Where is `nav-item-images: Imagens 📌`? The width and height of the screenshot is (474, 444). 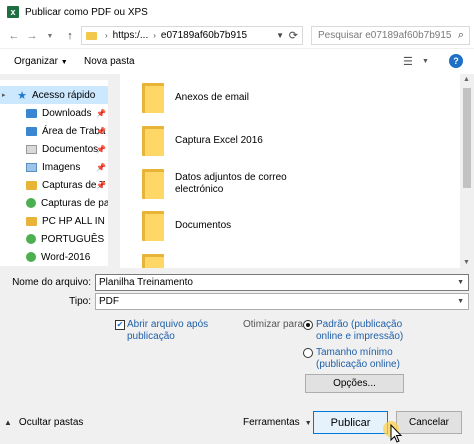
nav-item-images: Imagens 📌 is located at coordinates (54, 167).